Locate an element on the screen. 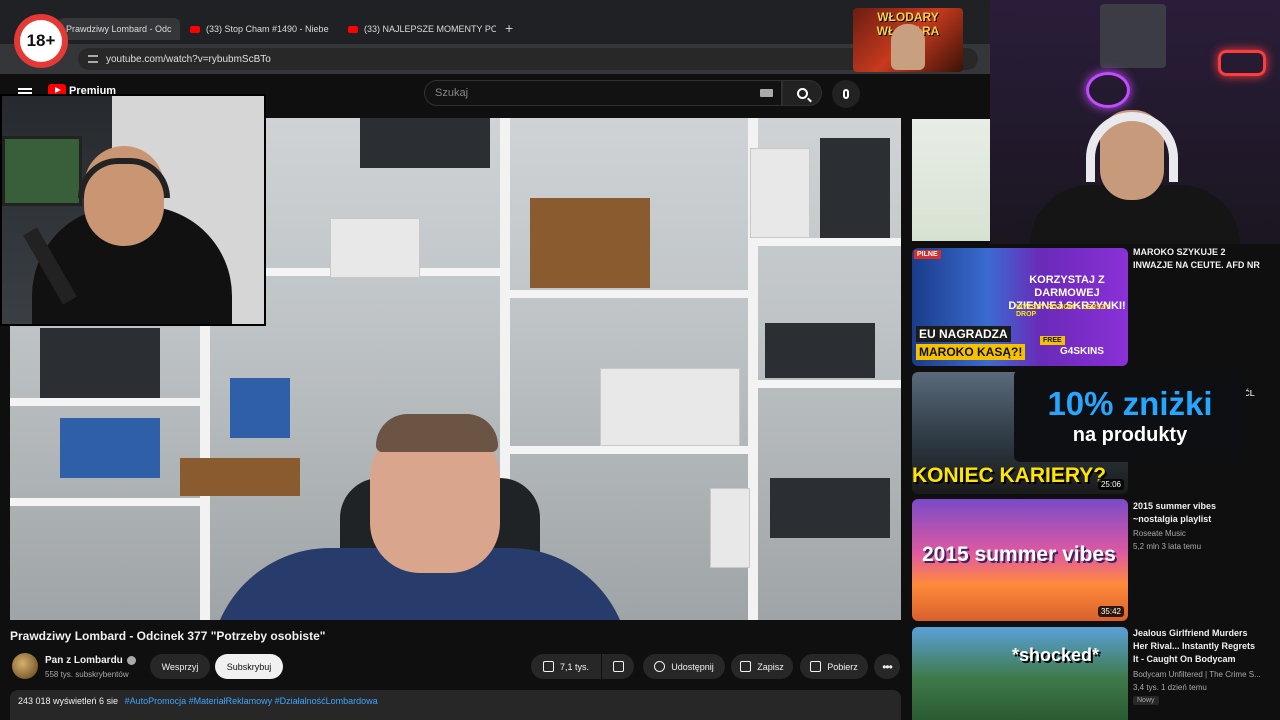  tab-label: Prawdziwy Lombard - Odc is located at coordinates (119, 29).